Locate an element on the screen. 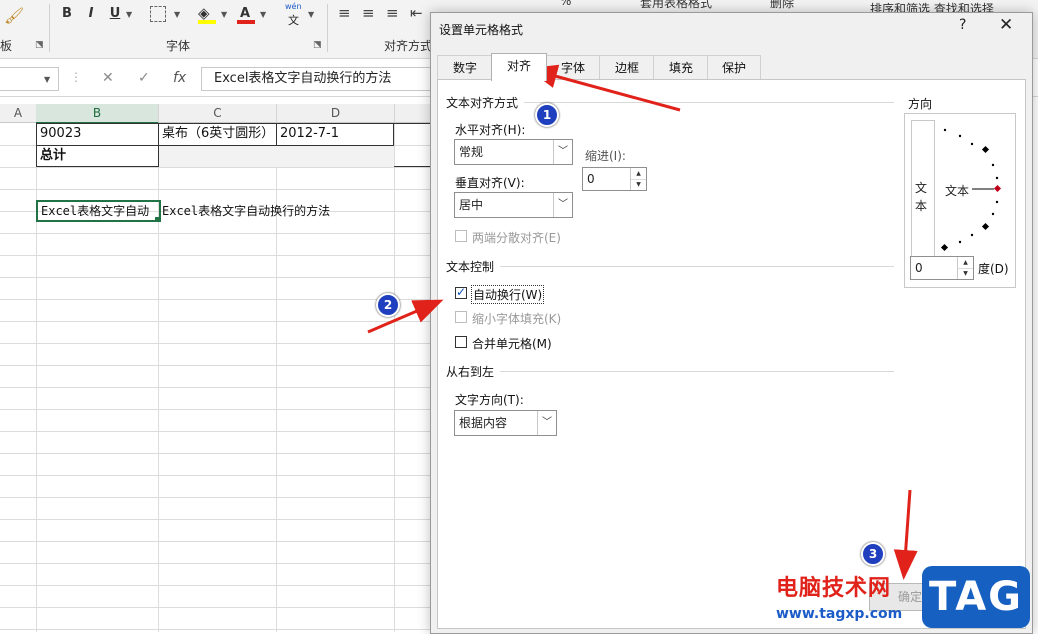  vertical-text-label: 文本 is located at coordinates (921, 197).